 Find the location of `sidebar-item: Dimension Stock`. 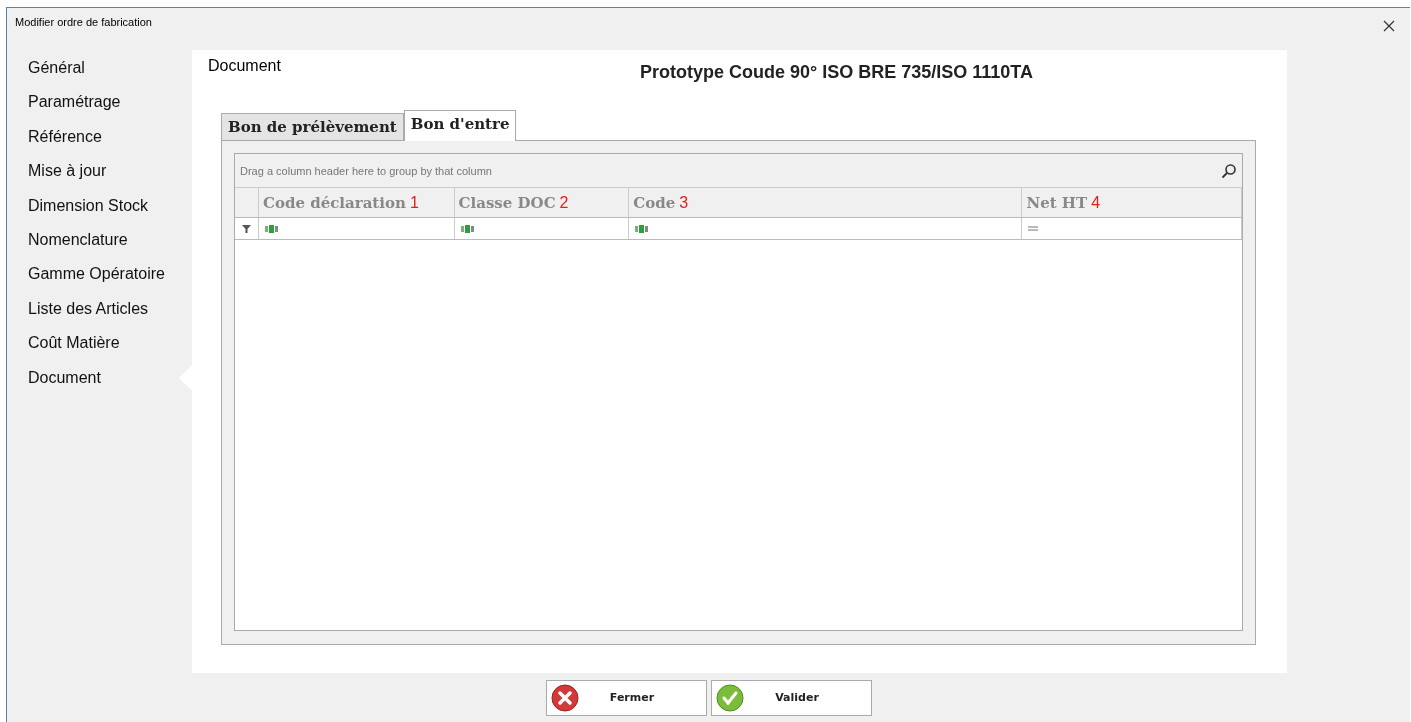

sidebar-item: Dimension Stock is located at coordinates (99, 212).